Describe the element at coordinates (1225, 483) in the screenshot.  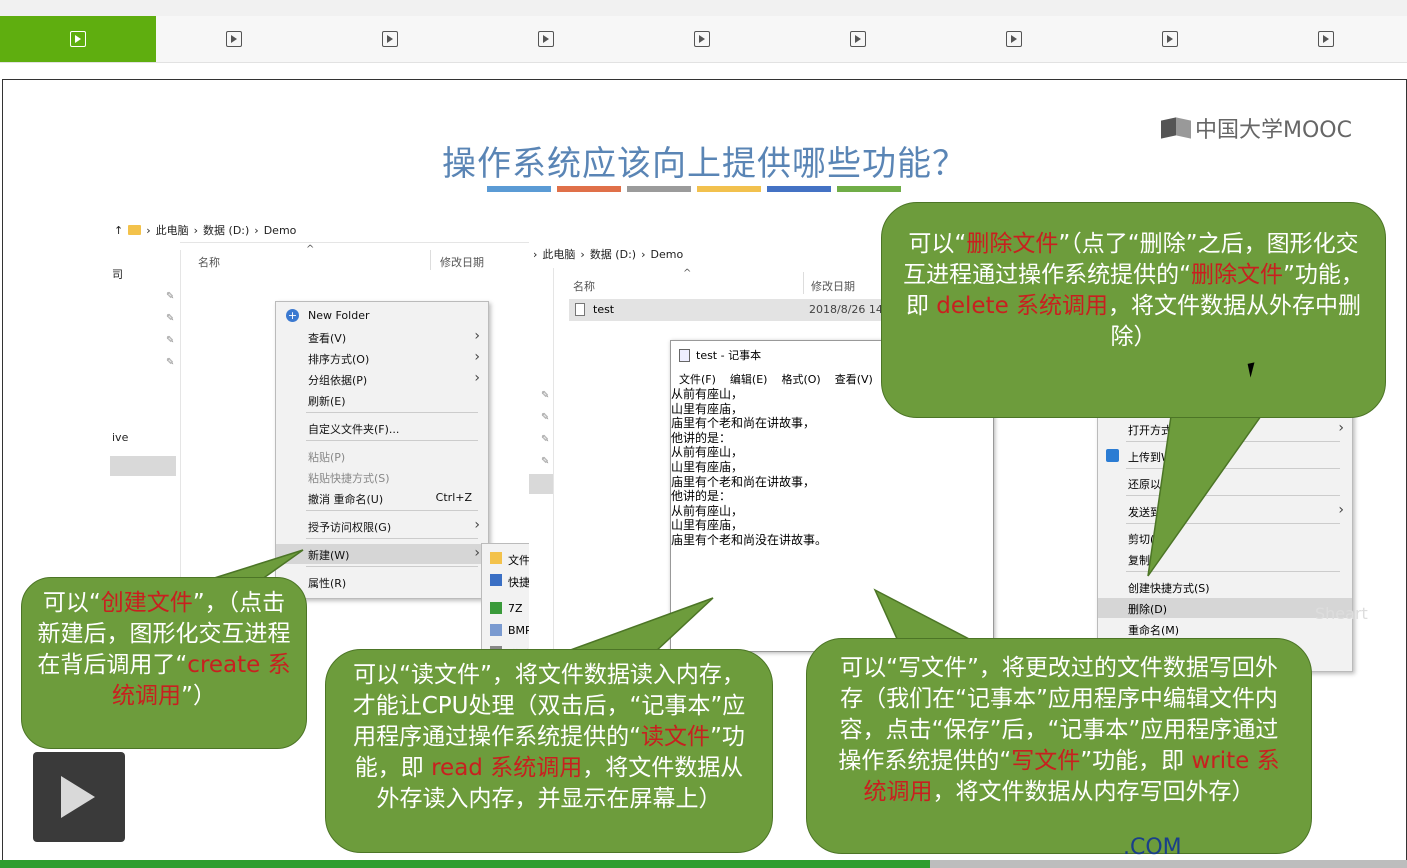
I see `menu-item-restore: 还原以前` at that location.